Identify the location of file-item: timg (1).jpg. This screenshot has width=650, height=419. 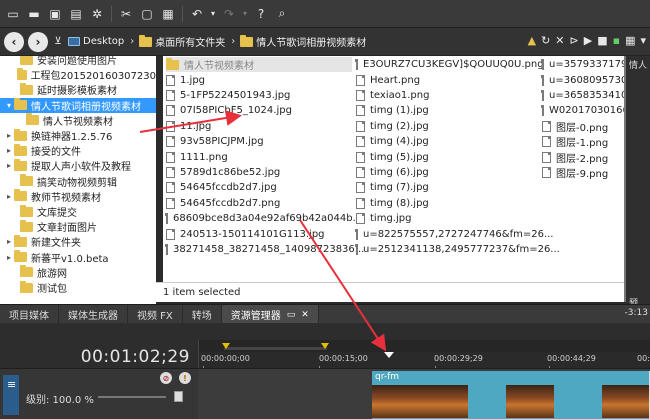
(447, 110).